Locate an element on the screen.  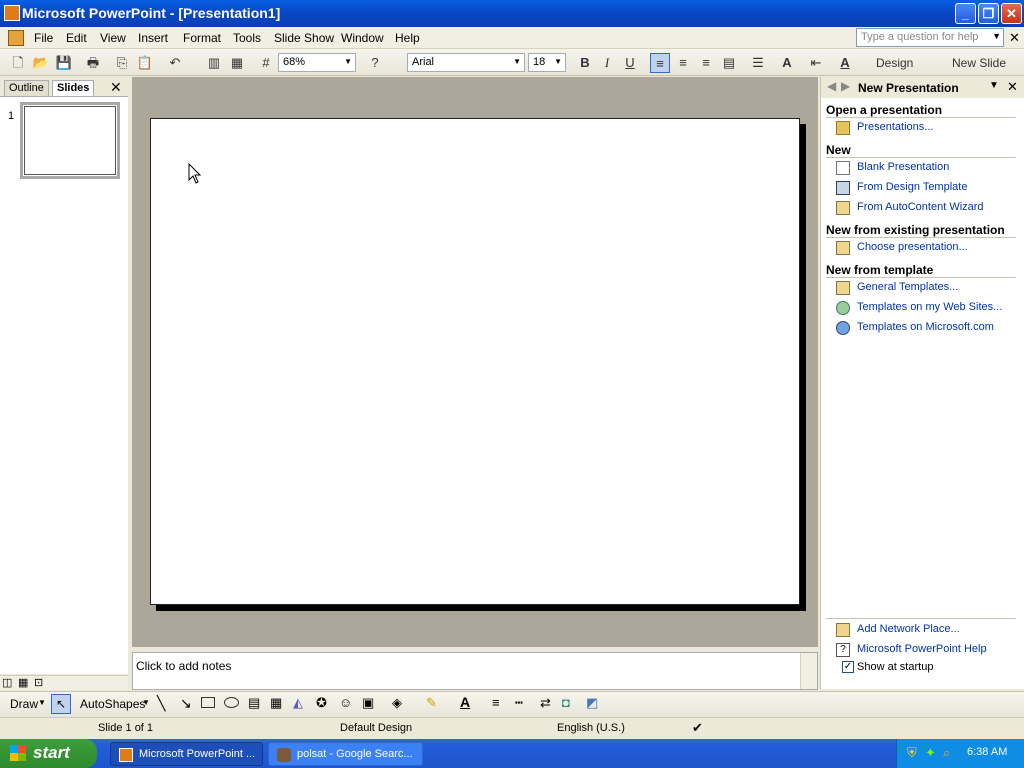
picture-icon: ▣ is located at coordinates (368, 703).